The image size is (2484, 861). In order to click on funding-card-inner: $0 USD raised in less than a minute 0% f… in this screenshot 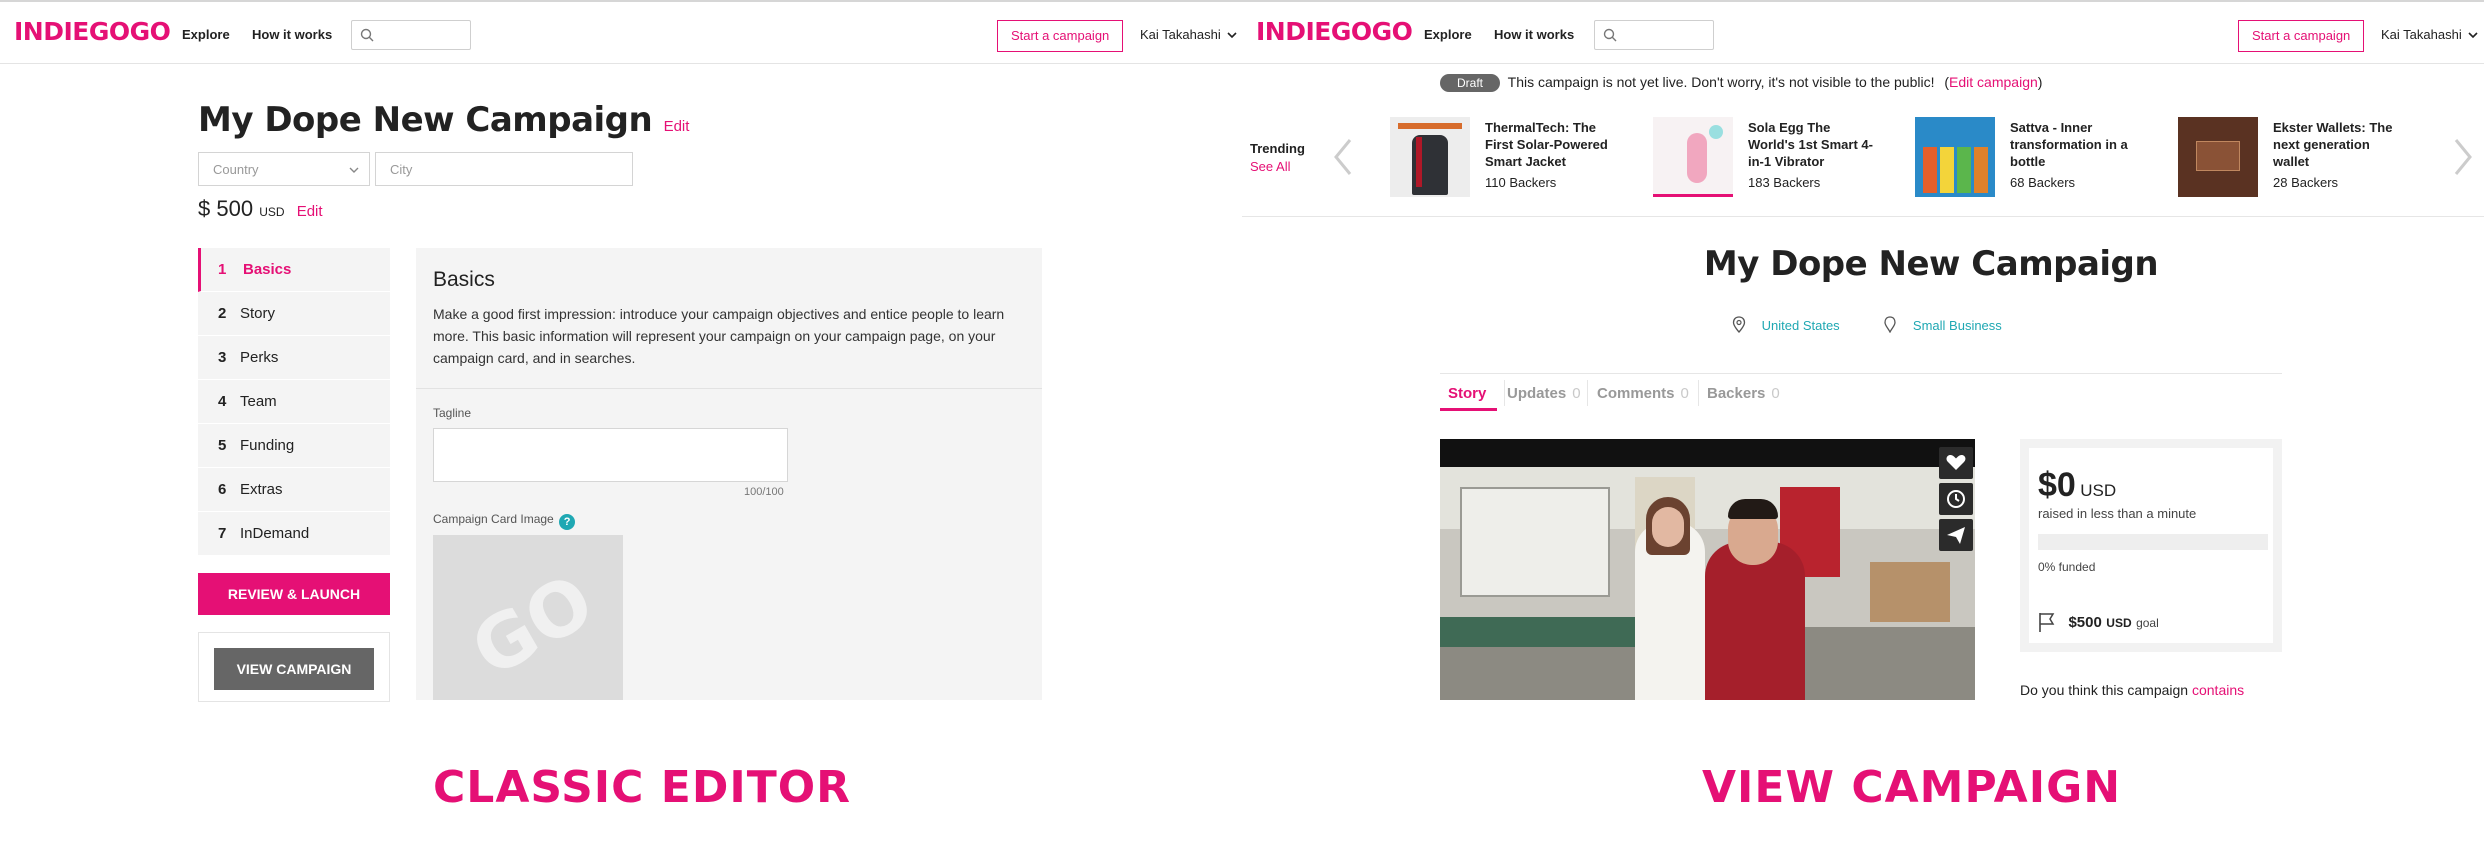, I will do `click(2151, 545)`.